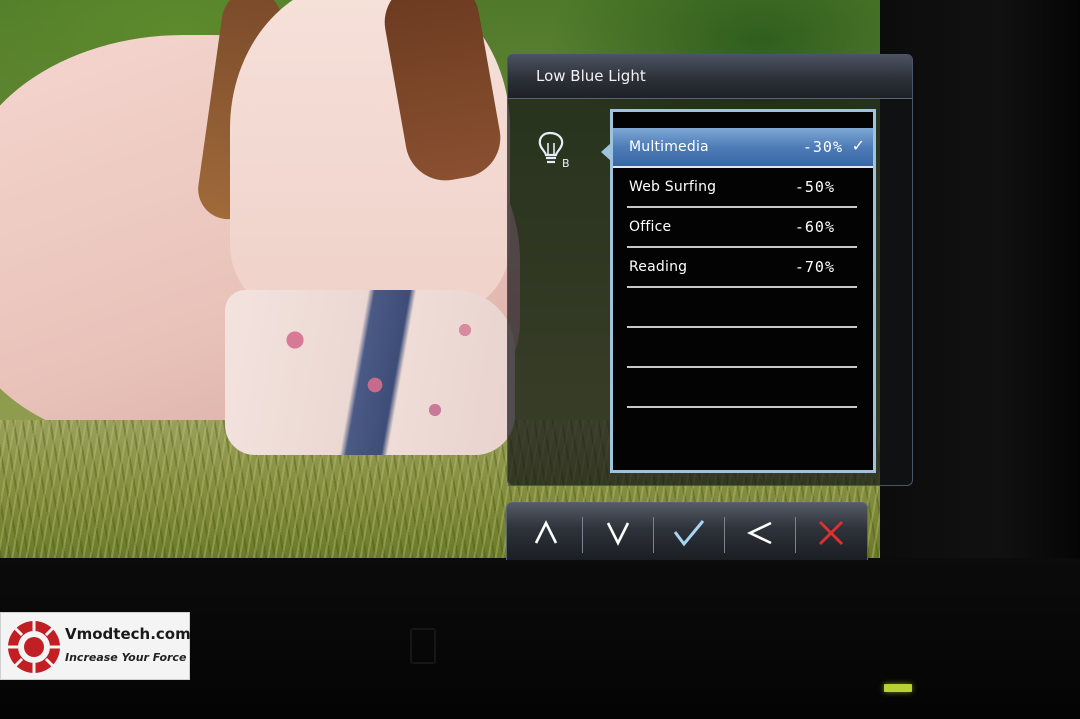 This screenshot has width=1080, height=719. Describe the element at coordinates (95, 646) in the screenshot. I see `watermark-logo: Vmodtech.com Increase Your Force` at that location.